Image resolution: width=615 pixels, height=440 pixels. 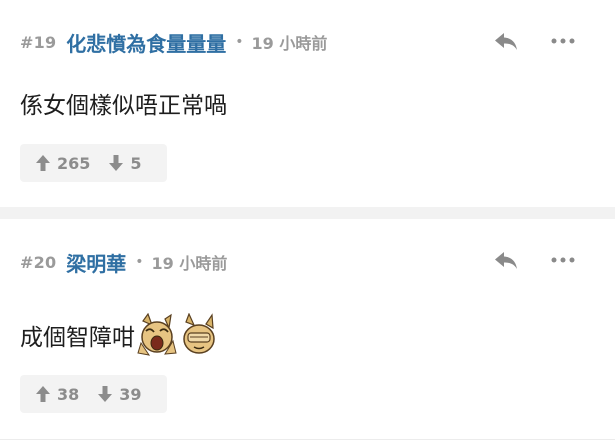 I want to click on post-meta: #20 梁明華 • 19 小時前, so click(x=124, y=262).